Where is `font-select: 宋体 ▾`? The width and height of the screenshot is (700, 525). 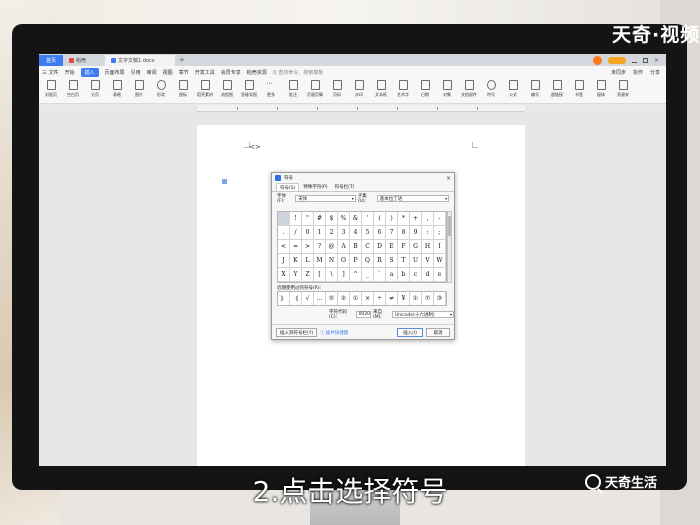
font-select: 宋体 ▾ is located at coordinates (325, 198).